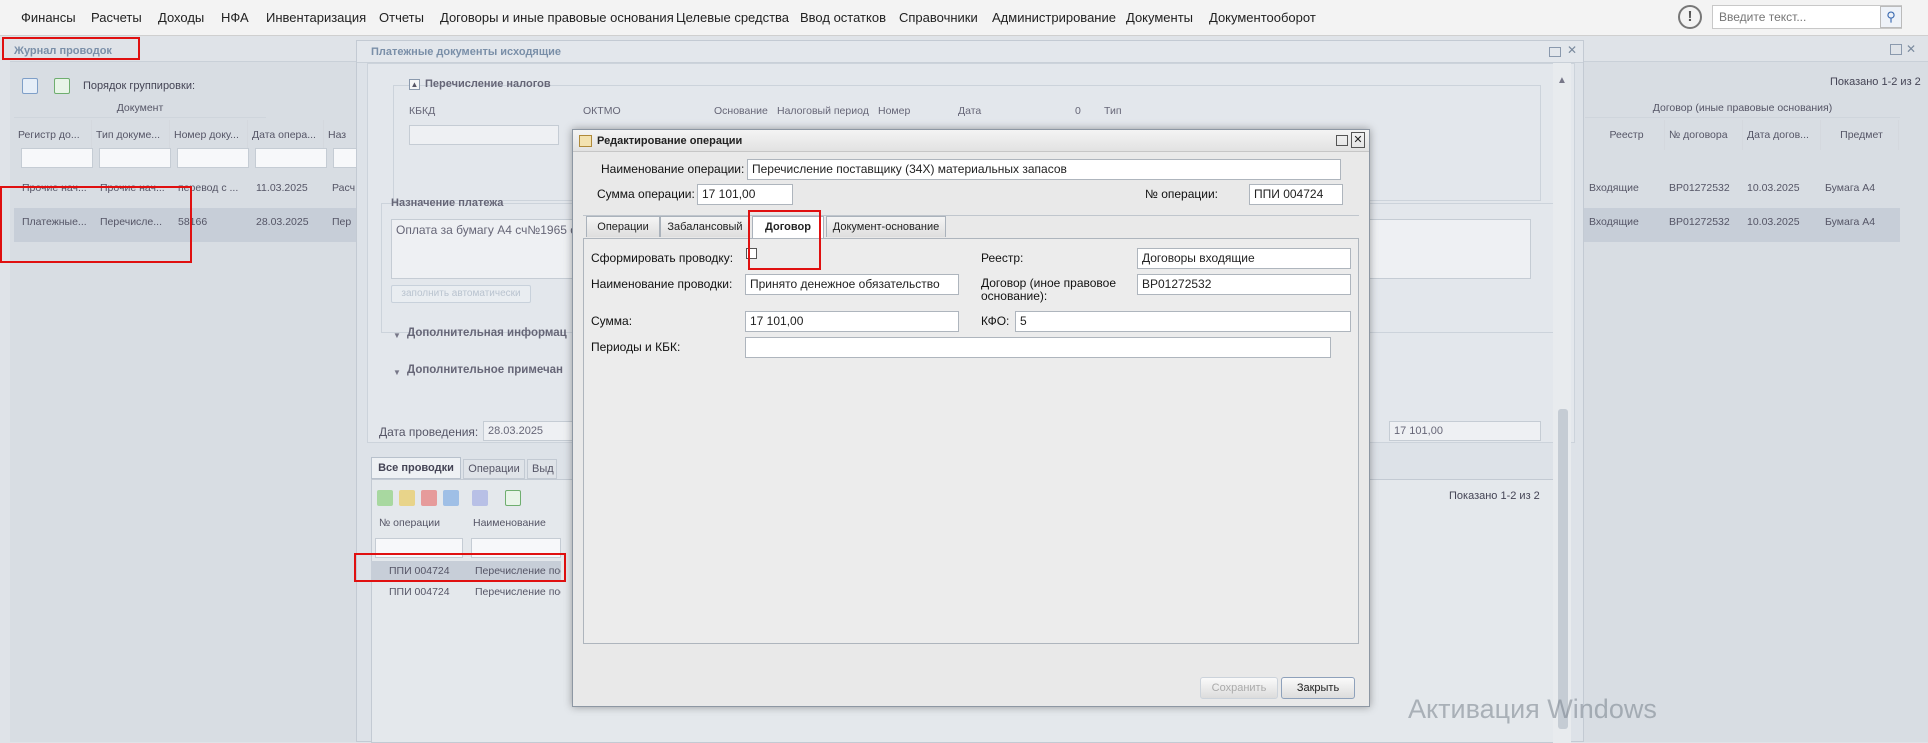 The image size is (1928, 743). Describe the element at coordinates (1244, 258) in the screenshot. I see `registry-field: Договоры входящие` at that location.